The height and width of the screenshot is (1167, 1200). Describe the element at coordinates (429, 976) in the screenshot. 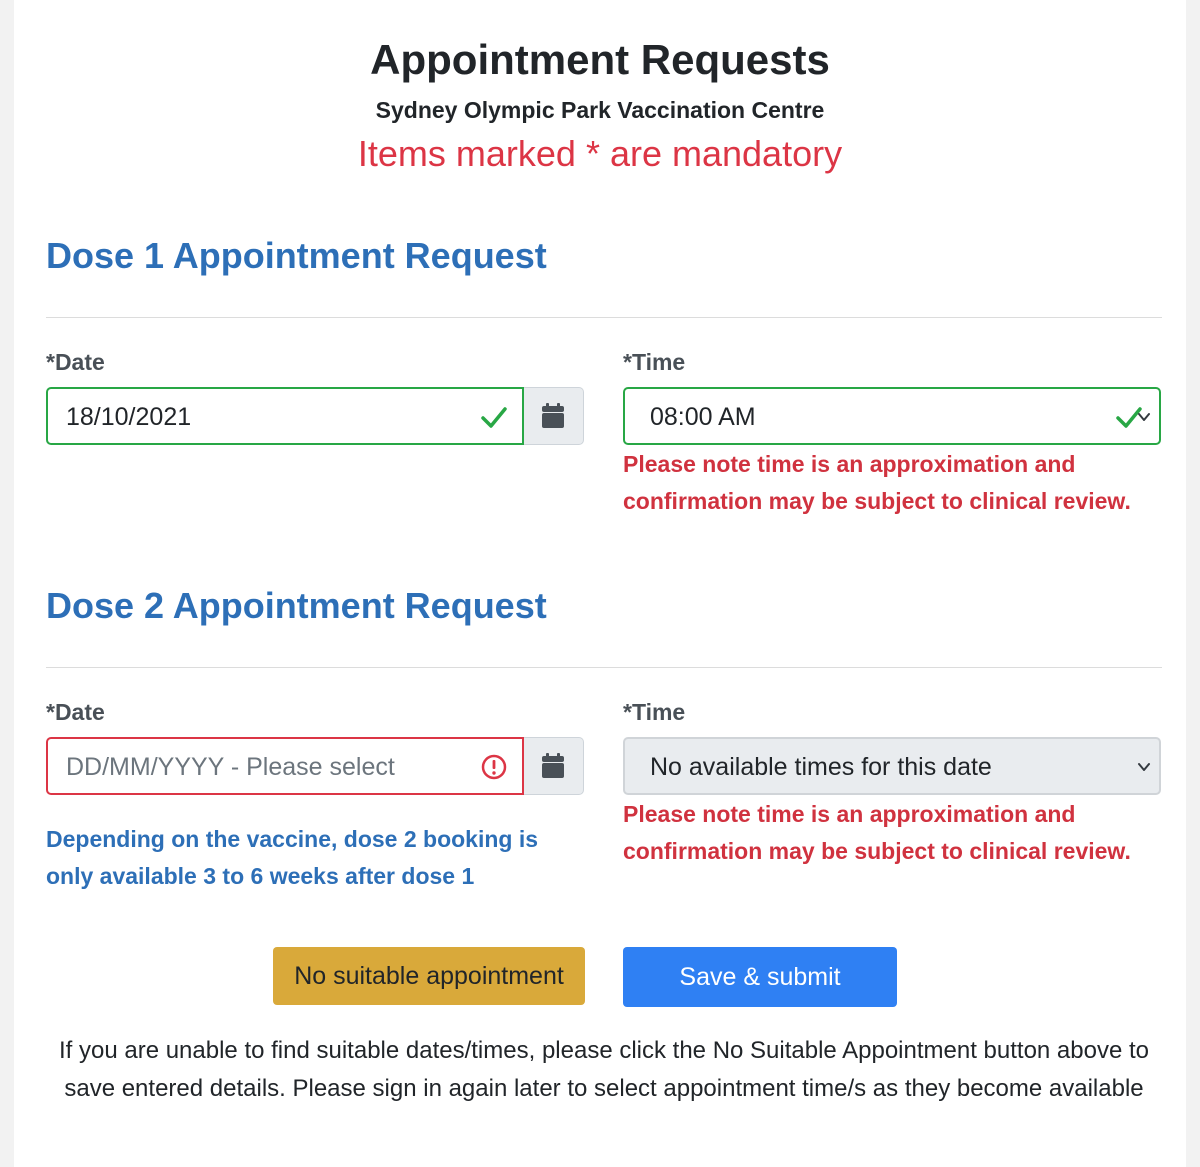

I see `no-suitable-appointment-button: No suitable appointment` at that location.